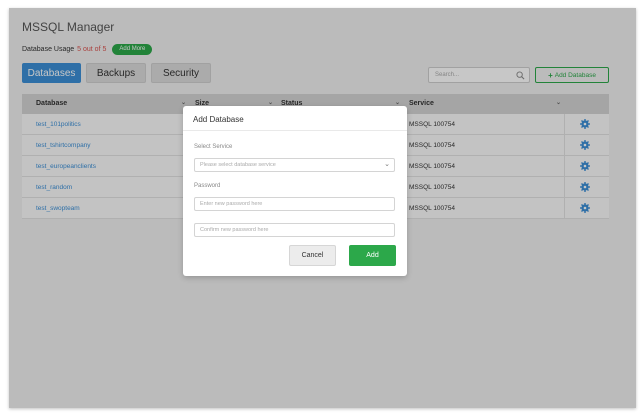 The width and height of the screenshot is (640, 418). I want to click on dialog-divider, so click(295, 130).